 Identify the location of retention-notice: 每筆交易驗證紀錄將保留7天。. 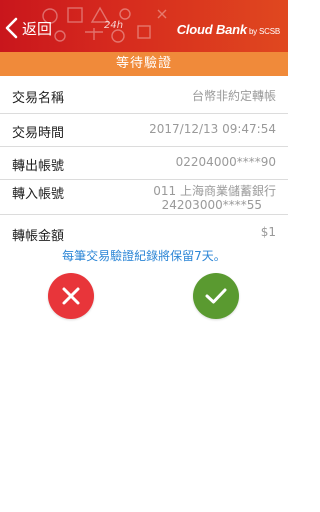
(144, 256).